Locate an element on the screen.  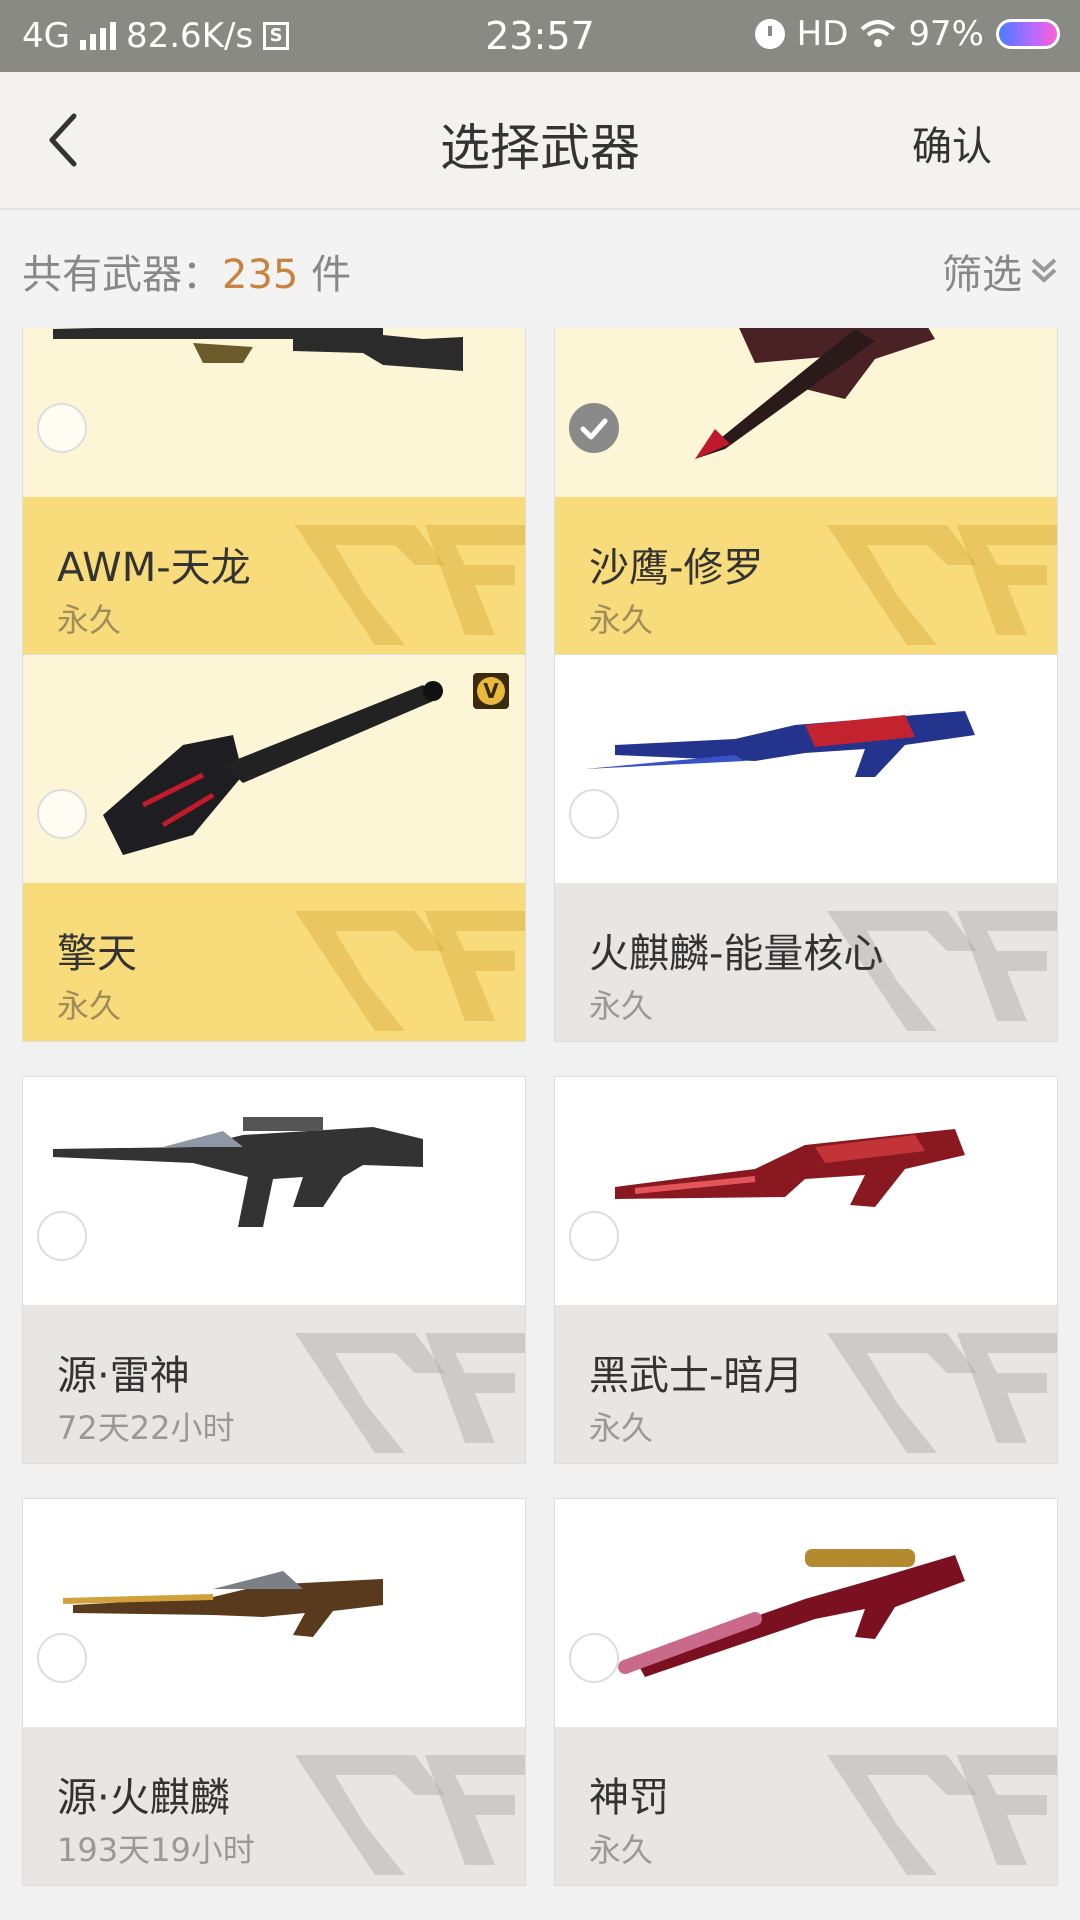
weapon-info: 火麒麟-能量核心 永久 is located at coordinates (806, 962).